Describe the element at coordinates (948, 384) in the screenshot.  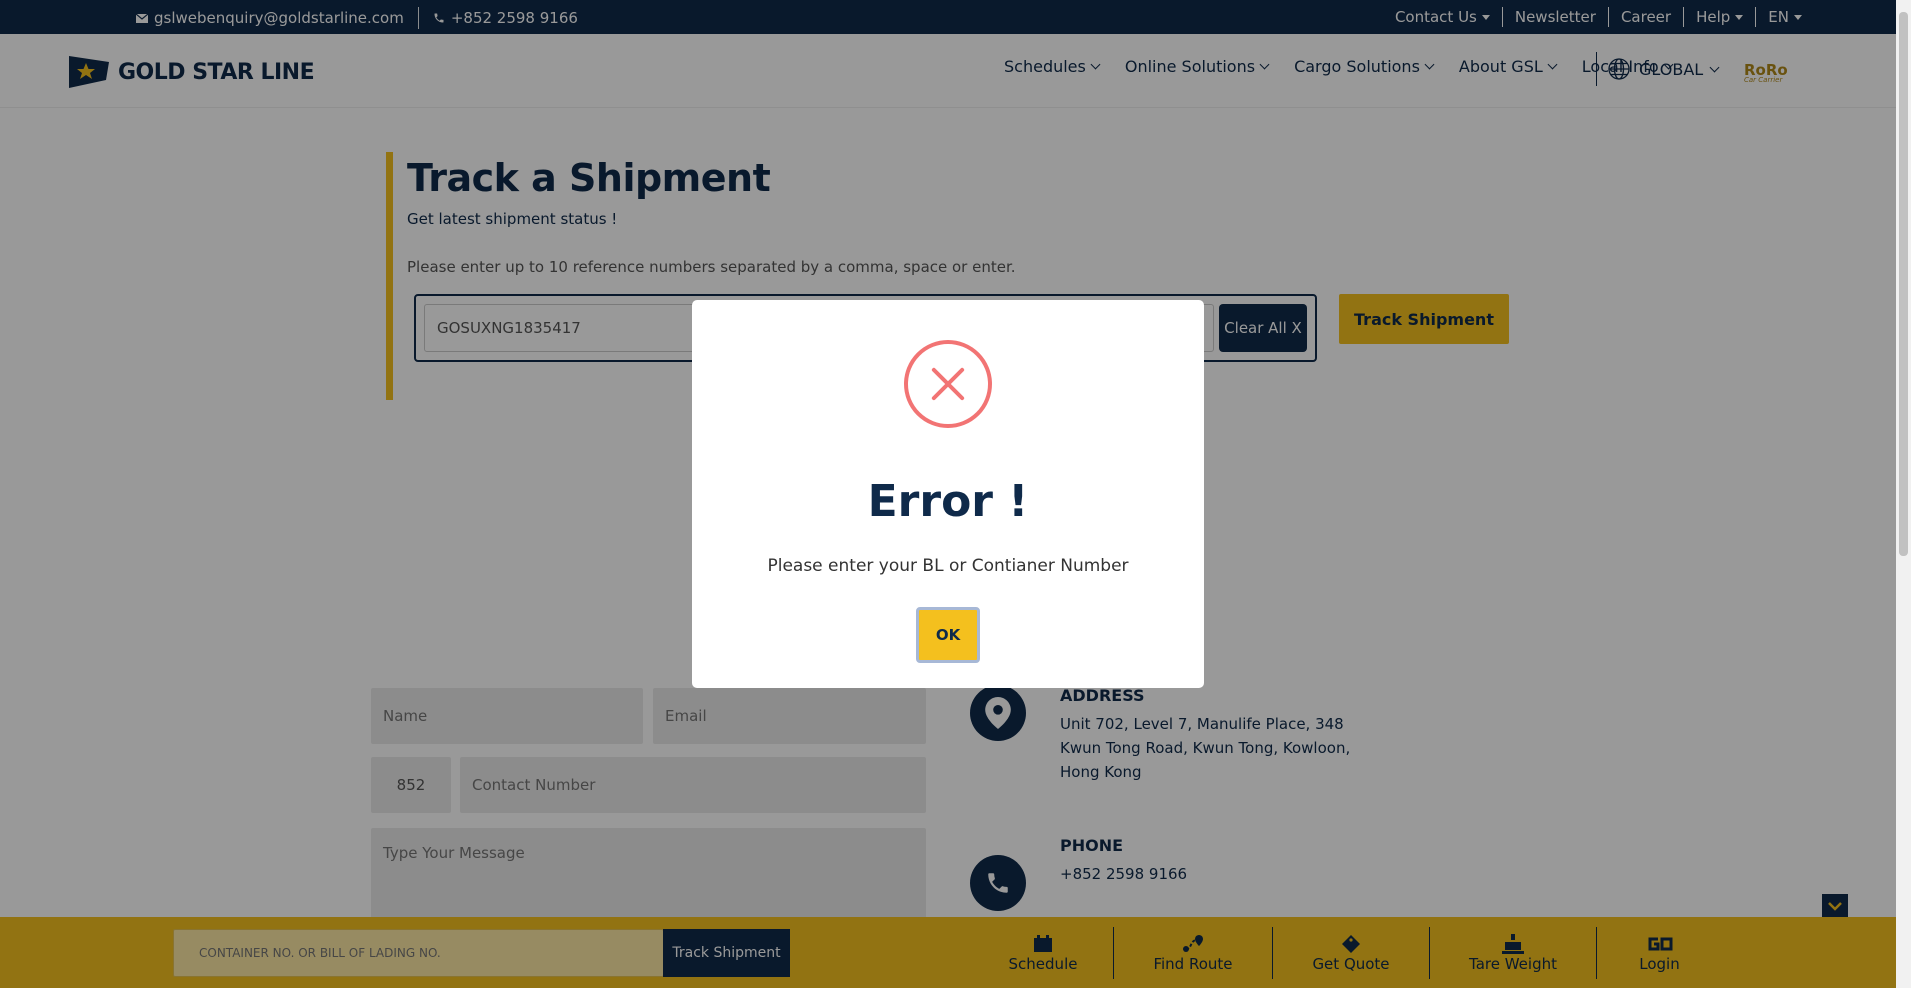
I see `error-x-icon` at that location.